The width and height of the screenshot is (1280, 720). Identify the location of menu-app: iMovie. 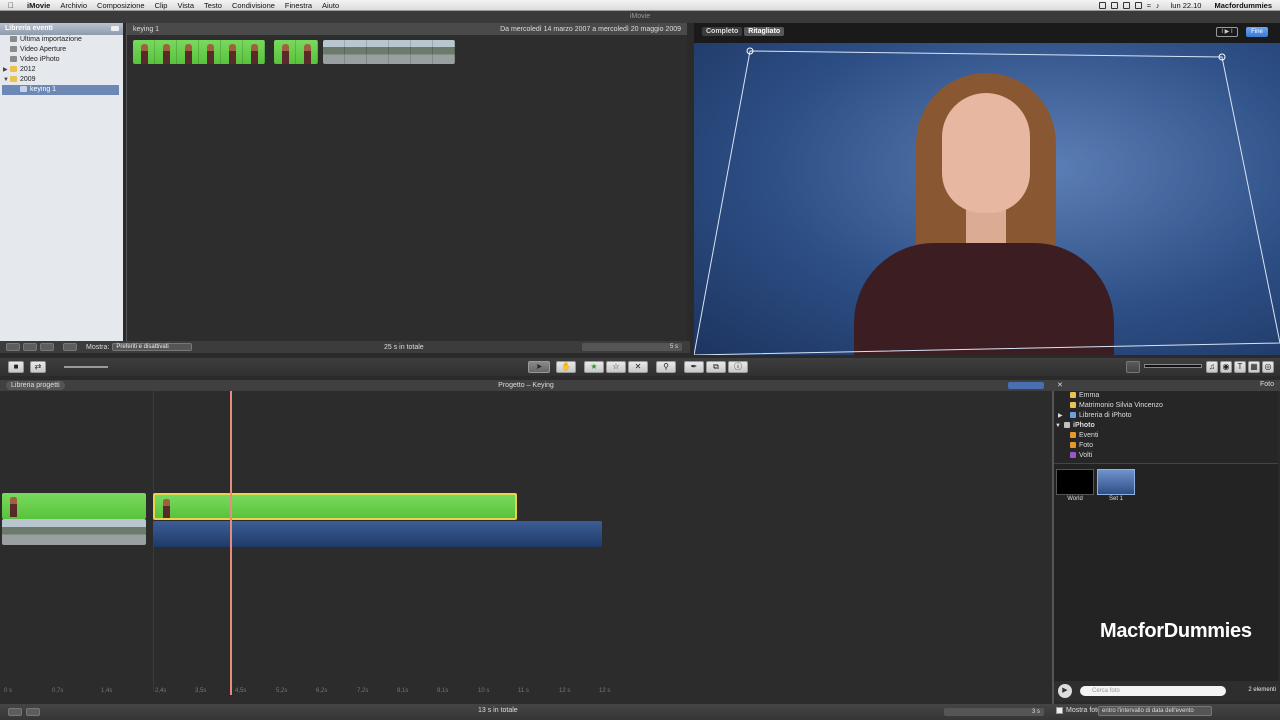
(38, 5).